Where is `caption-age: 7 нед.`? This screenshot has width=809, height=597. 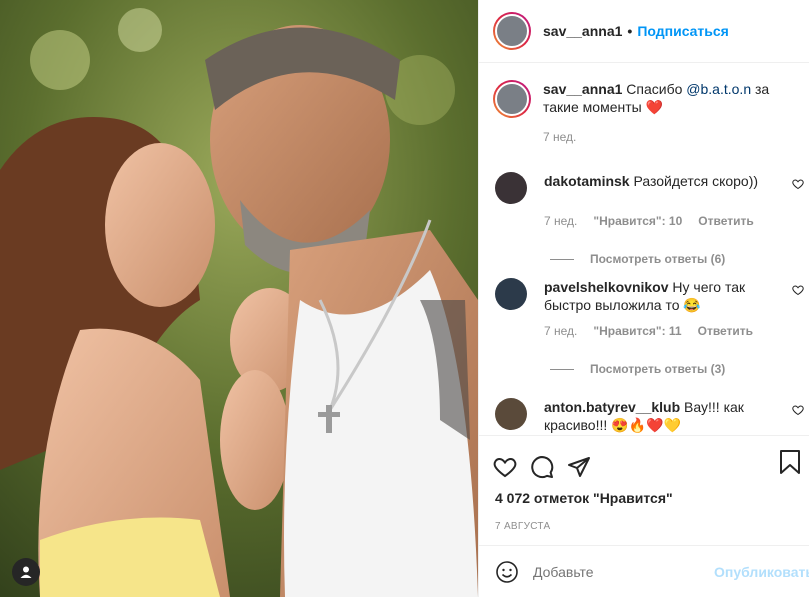
caption-age: 7 нед. is located at coordinates (560, 137).